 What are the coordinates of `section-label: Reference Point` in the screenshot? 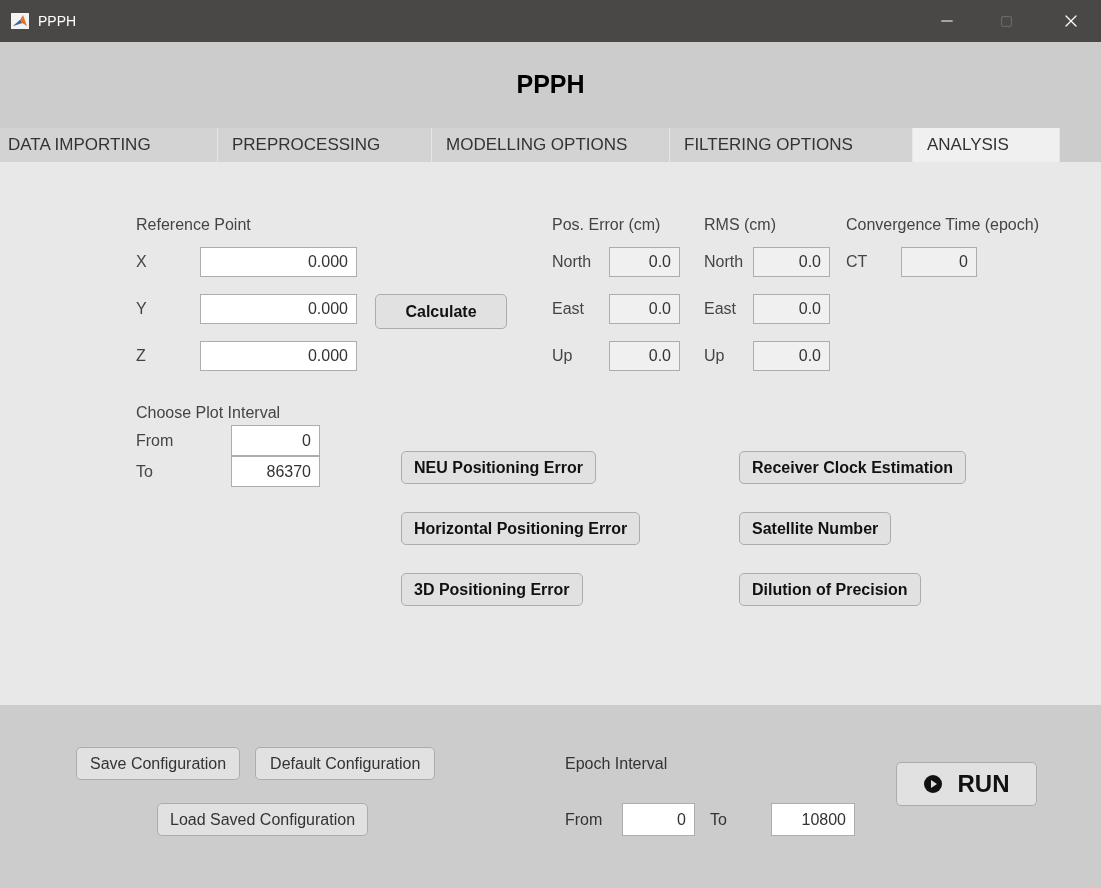 It's located at (193, 225).